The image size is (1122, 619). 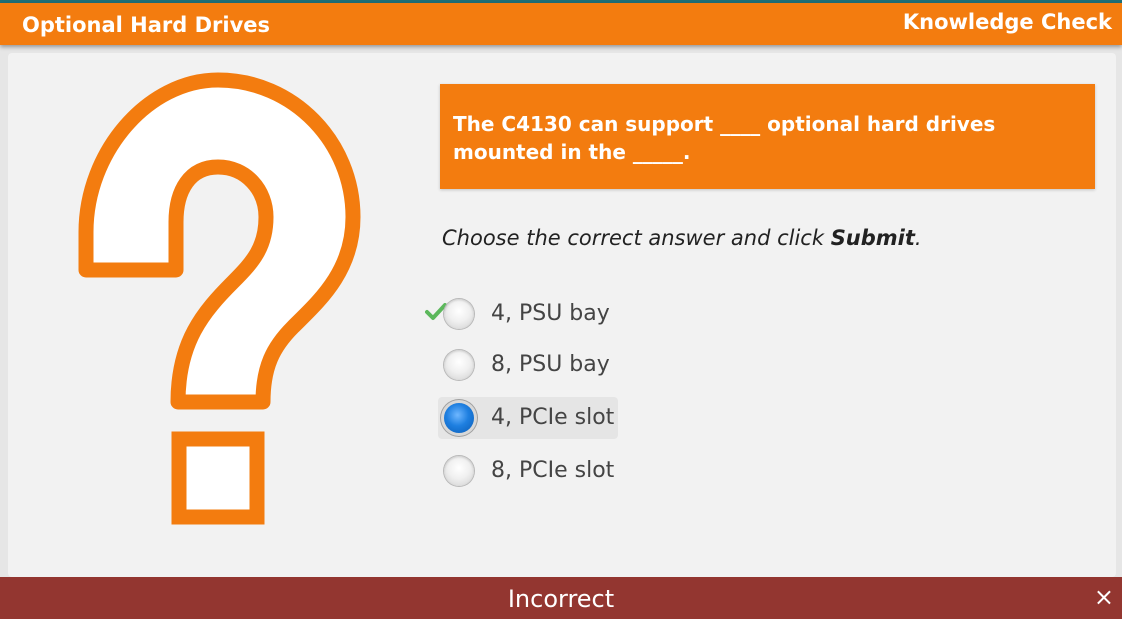 I want to click on instruction-submit-word: Submit, so click(x=872, y=238).